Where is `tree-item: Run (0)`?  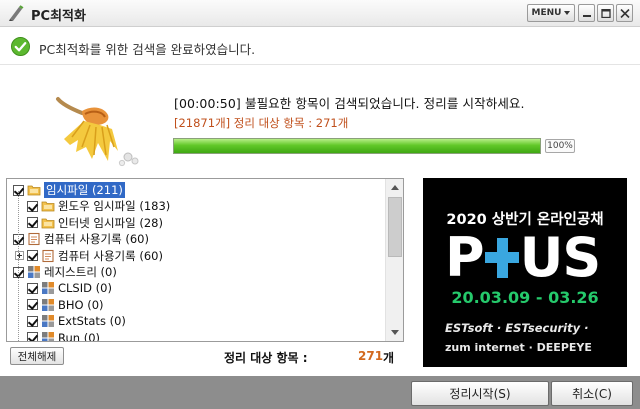
tree-item: Run (0) is located at coordinates (63, 336).